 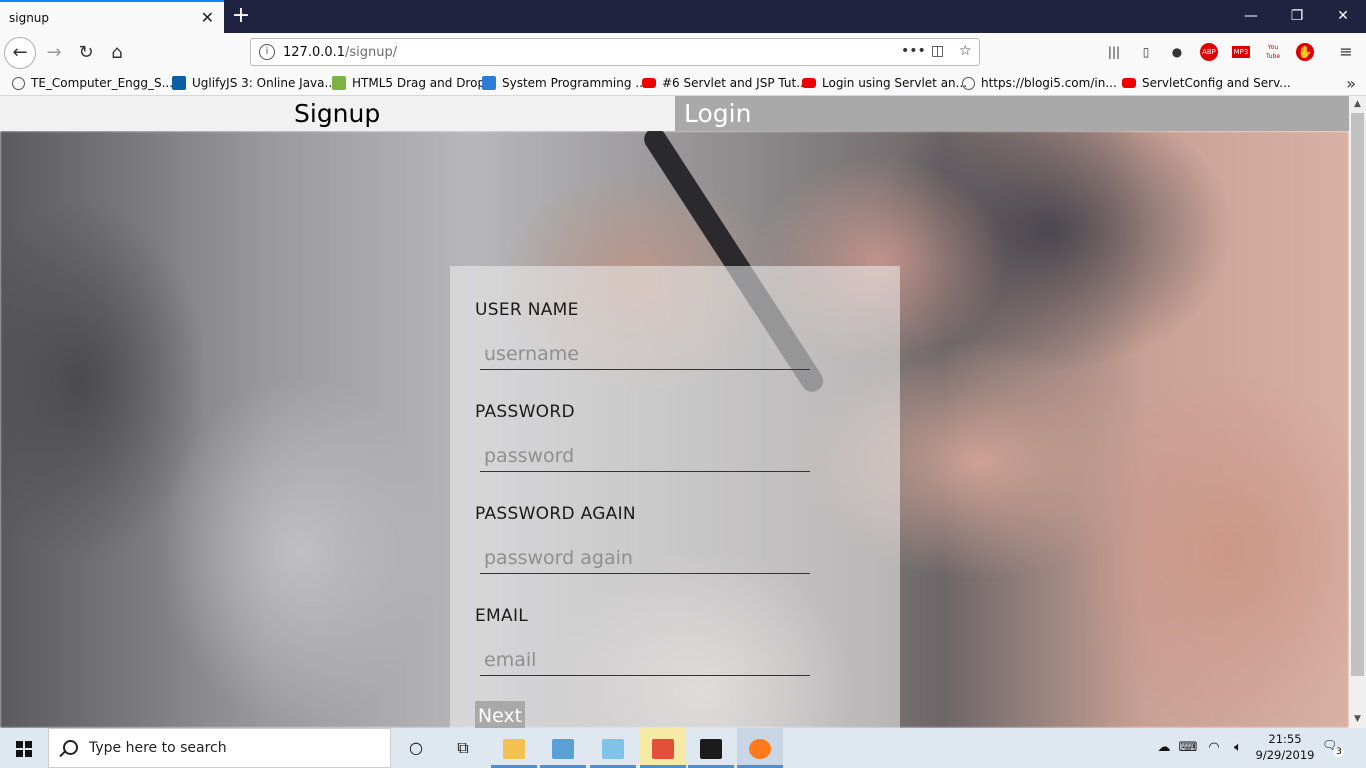 What do you see at coordinates (70, 747) in the screenshot?
I see `search-icon` at bounding box center [70, 747].